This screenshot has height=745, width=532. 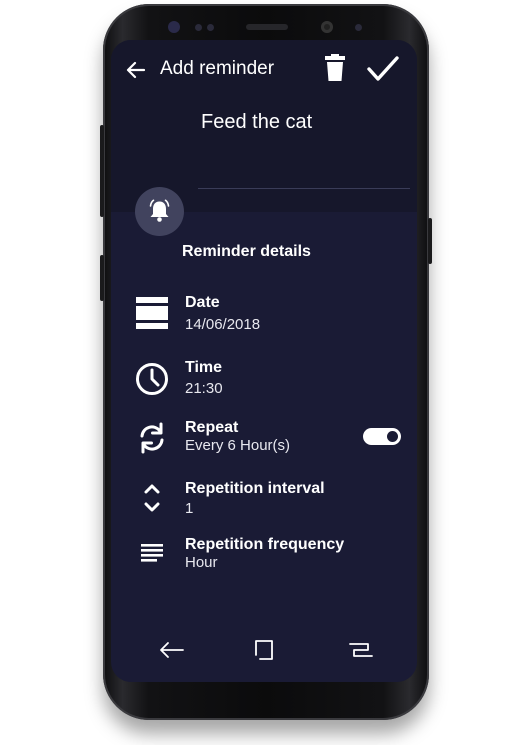 I want to click on interval-label: Repetition interval, so click(x=255, y=488).